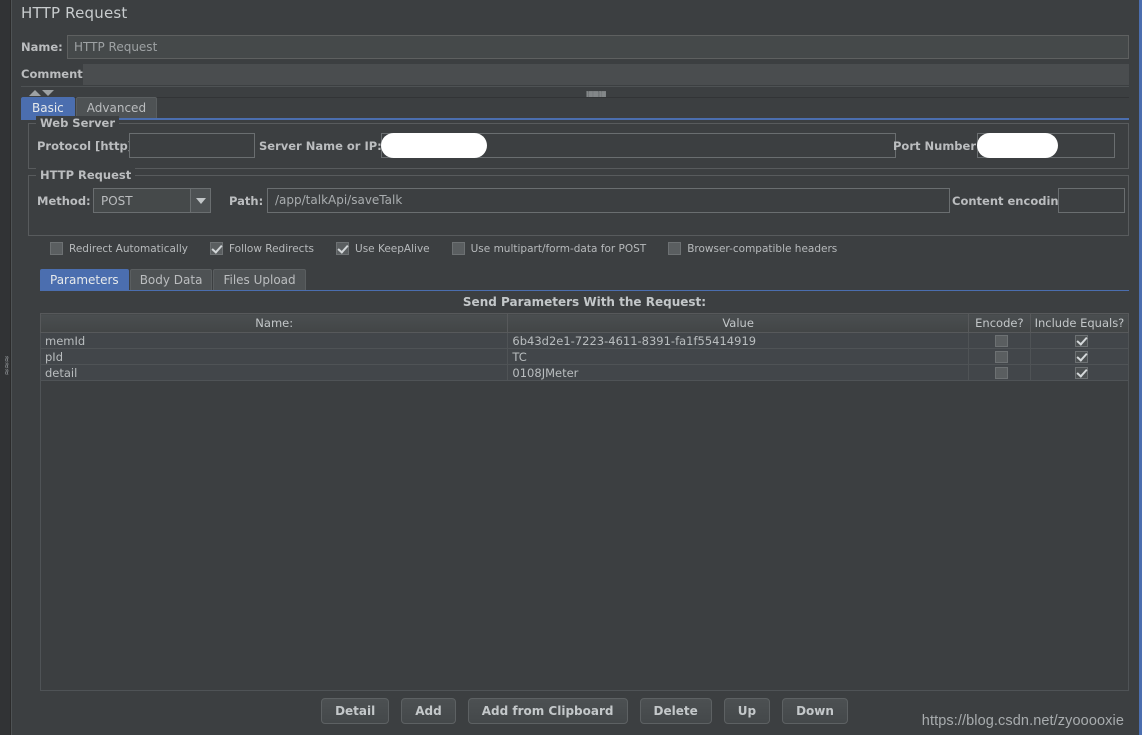  I want to click on option-label: Use KeepAlive, so click(392, 248).